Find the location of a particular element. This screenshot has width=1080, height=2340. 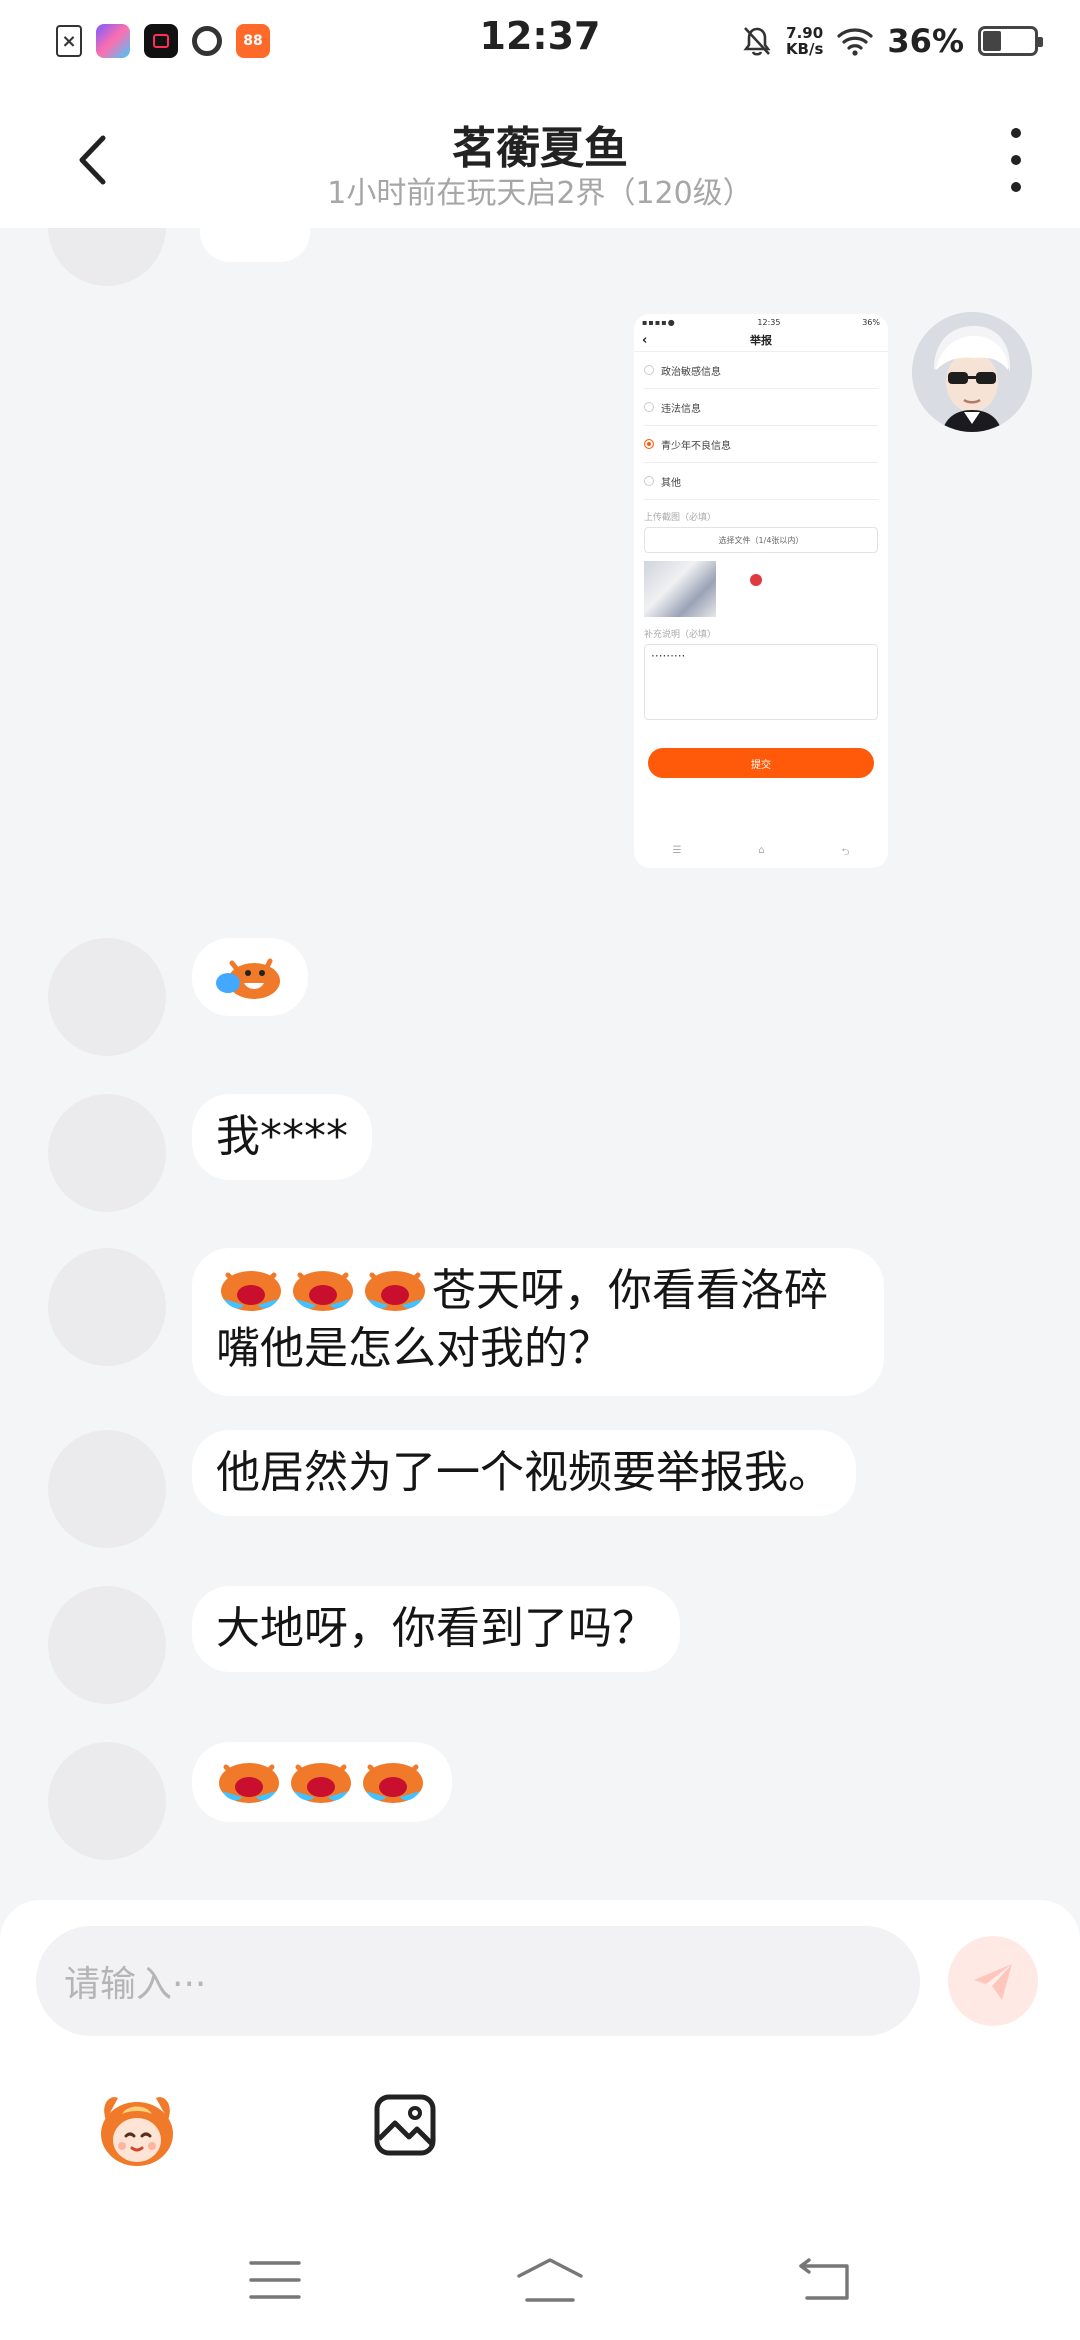

browser-q-icon is located at coordinates (207, 41).